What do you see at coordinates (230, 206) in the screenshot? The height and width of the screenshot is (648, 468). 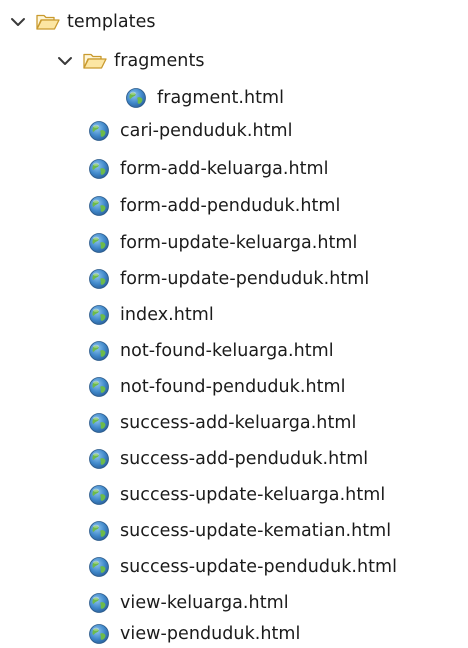 I see `tree-file-label: form-add-penduduk.html` at bounding box center [230, 206].